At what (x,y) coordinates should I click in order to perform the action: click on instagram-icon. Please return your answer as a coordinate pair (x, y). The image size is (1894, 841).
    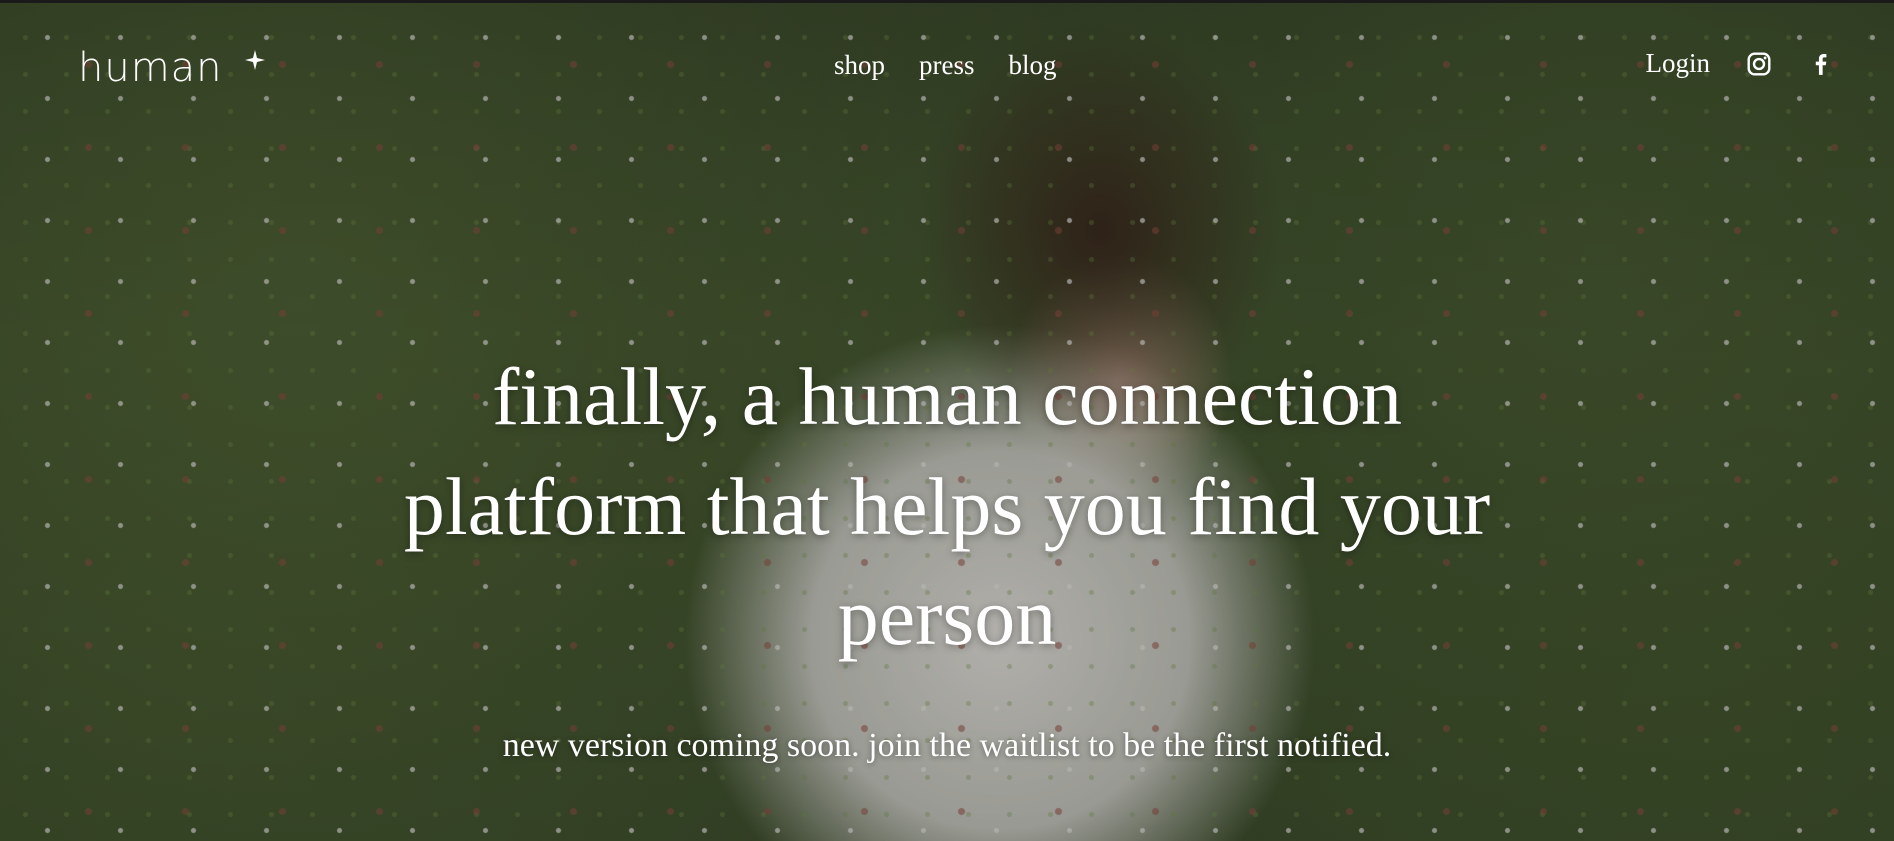
    Looking at the image, I should click on (1759, 63).